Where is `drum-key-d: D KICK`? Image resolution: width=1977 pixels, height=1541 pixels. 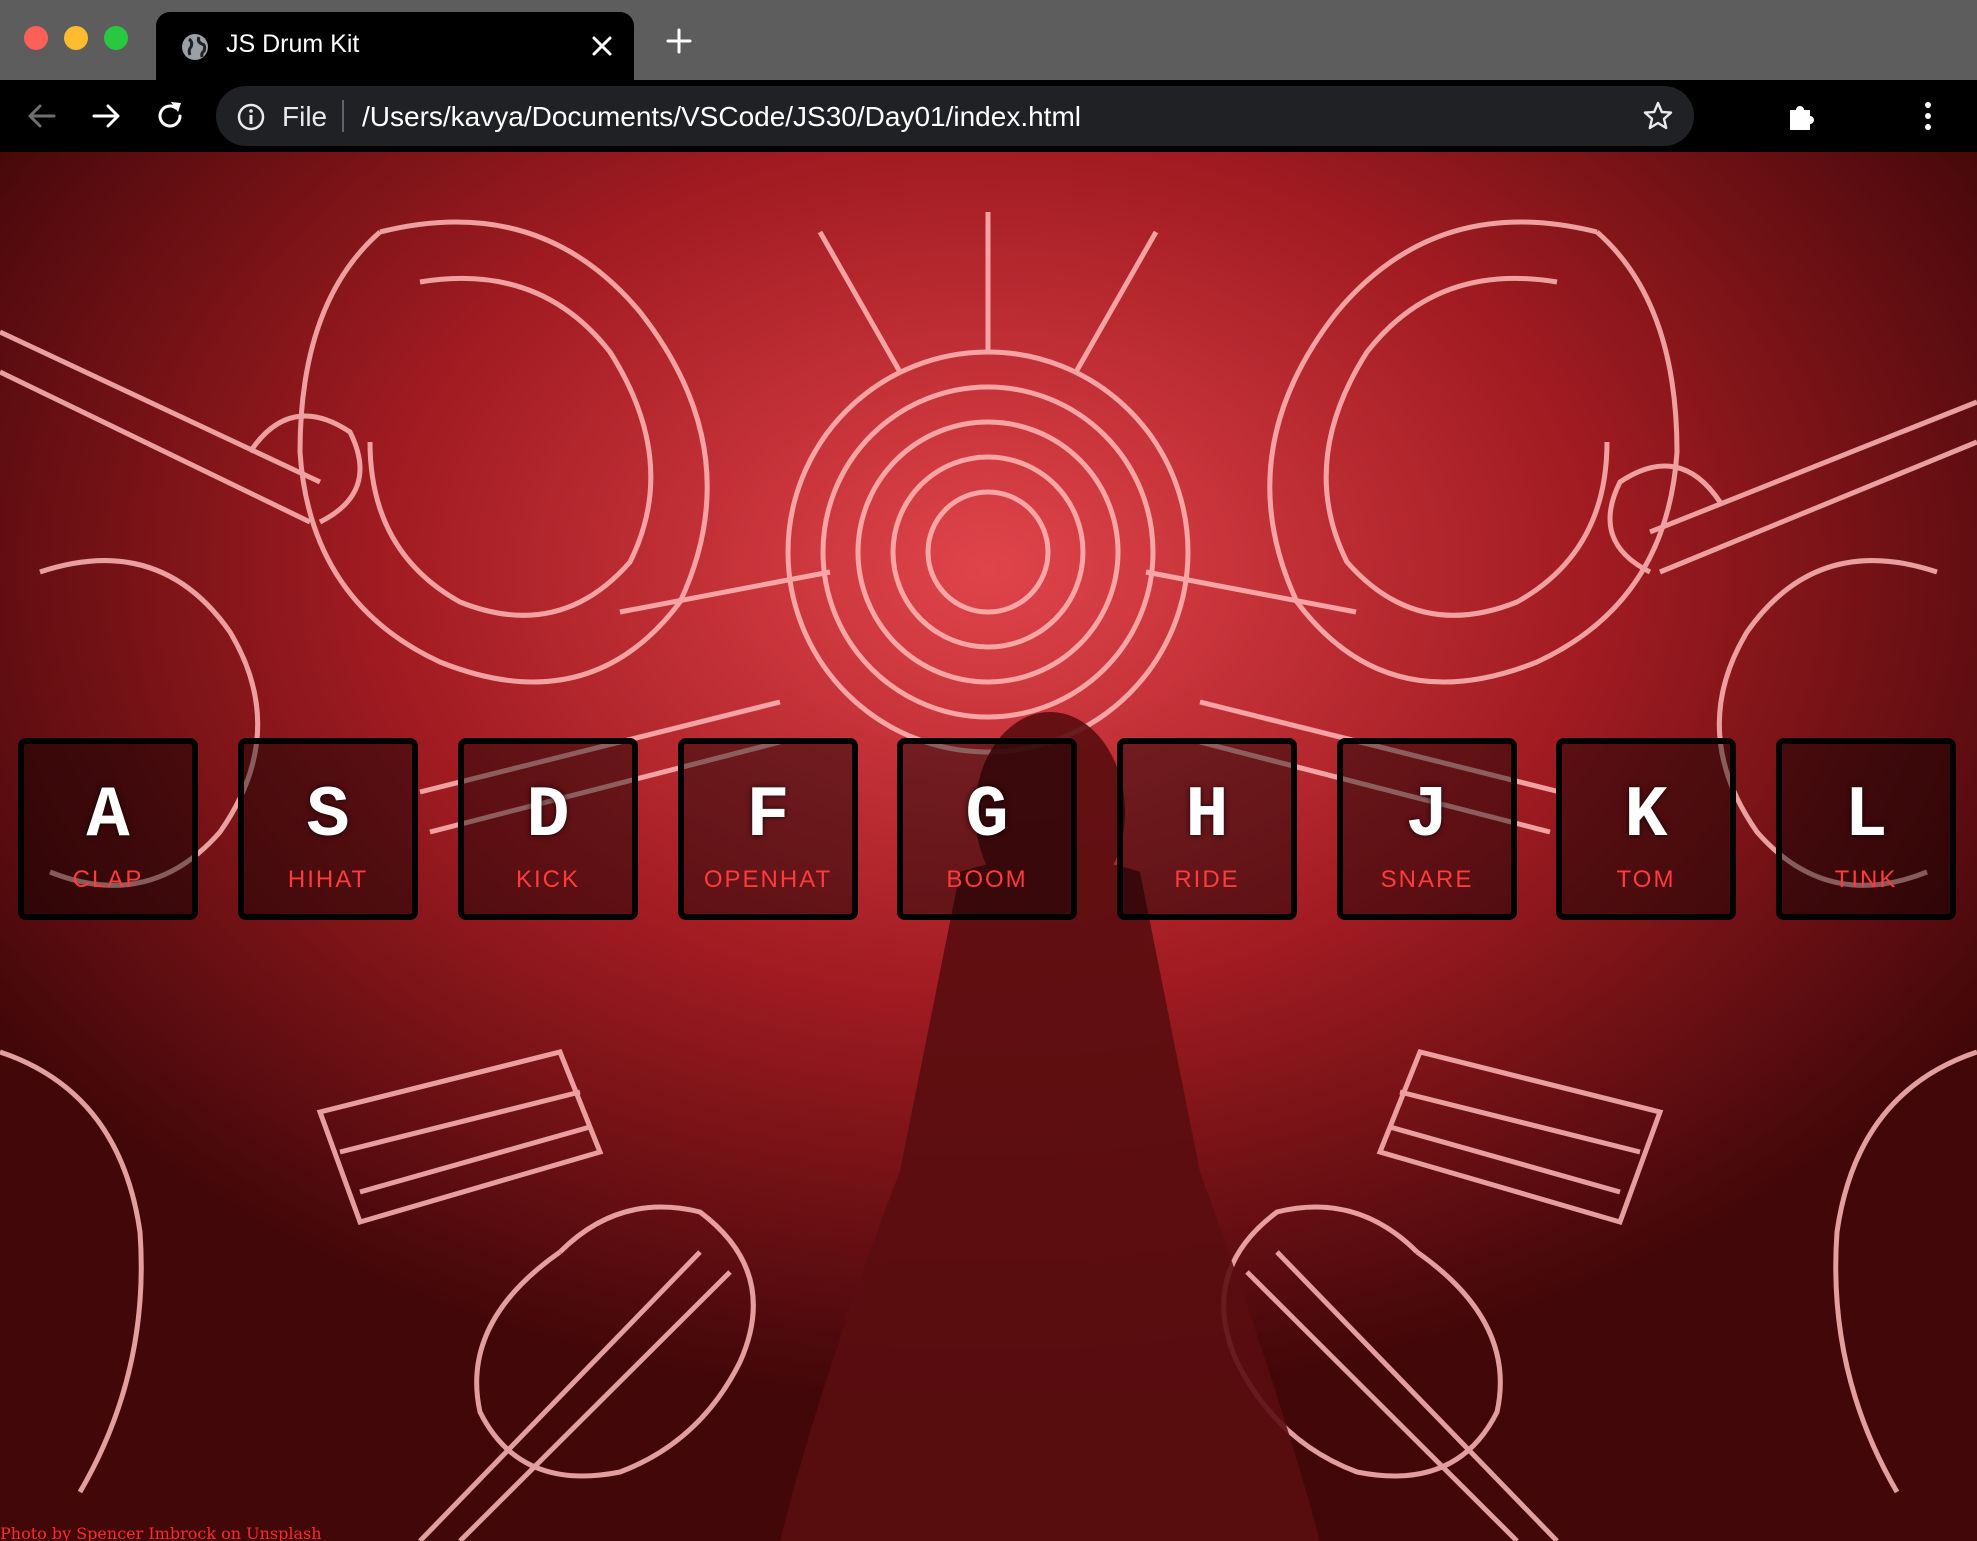 drum-key-d: D KICK is located at coordinates (548, 829).